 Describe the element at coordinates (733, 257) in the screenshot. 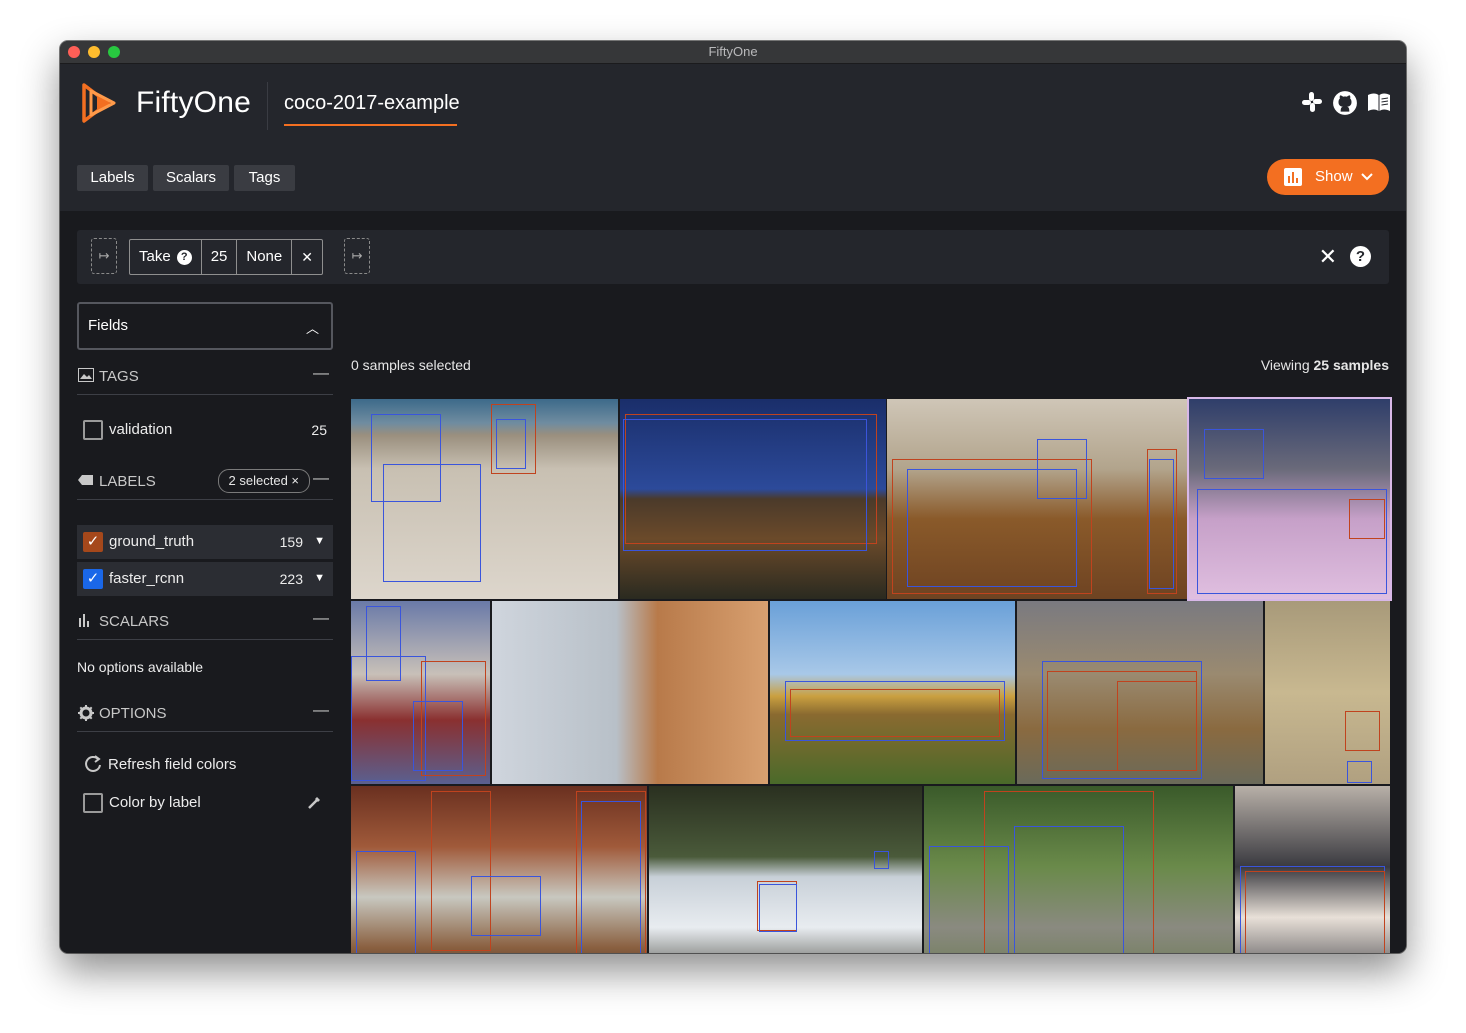

I see `view-bar: ↦ Take ? 25 None ✕ ↦ ✕ ?` at that location.